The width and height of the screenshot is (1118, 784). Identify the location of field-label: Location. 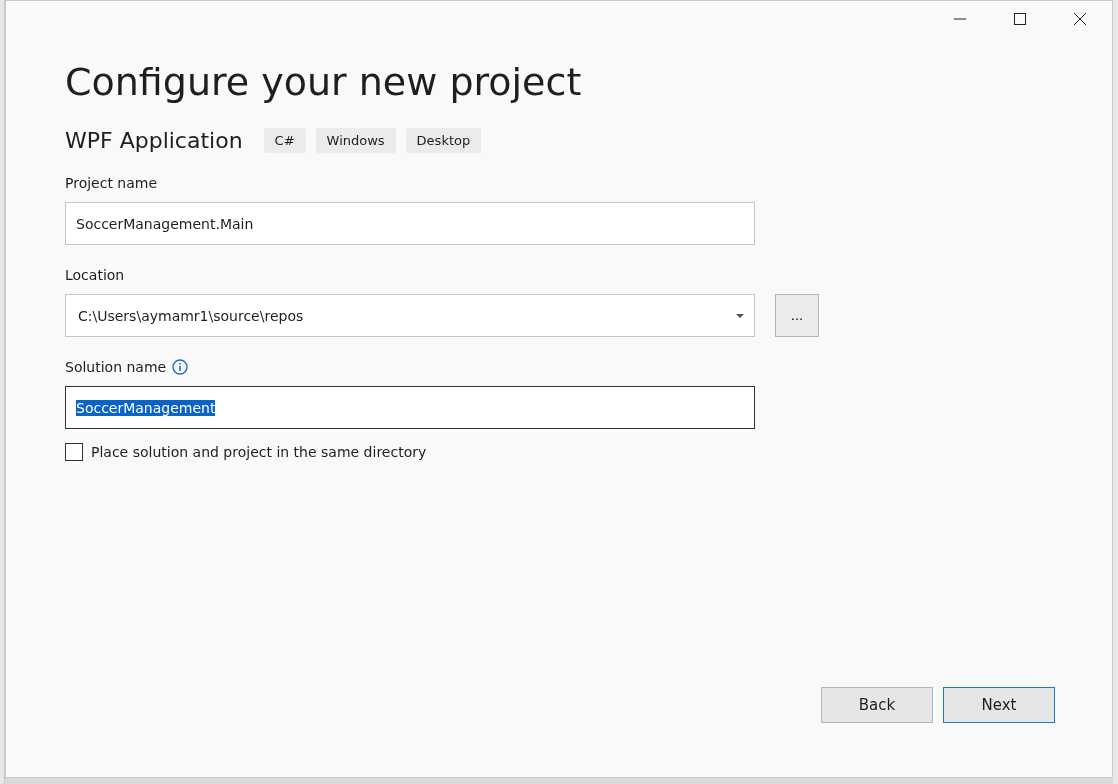
(95, 275).